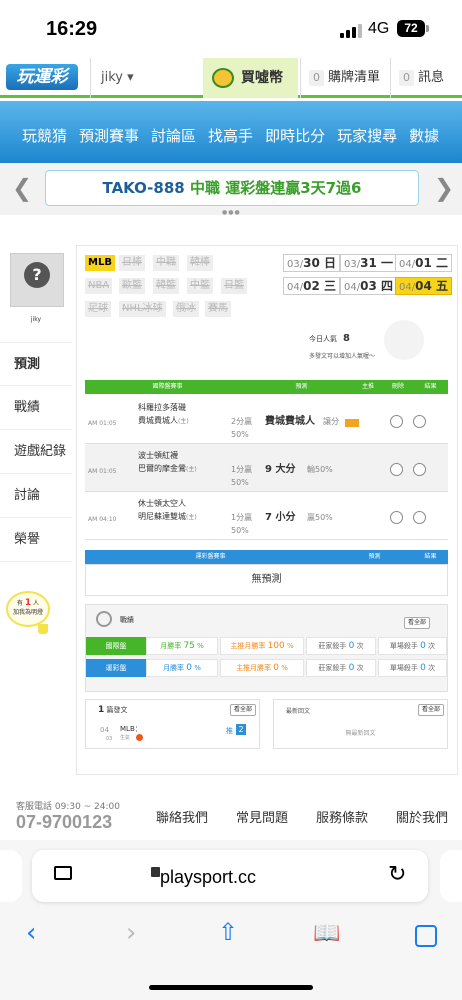 Image resolution: width=462 pixels, height=1000 pixels. I want to click on posts-label: 篇發文, so click(117, 710).